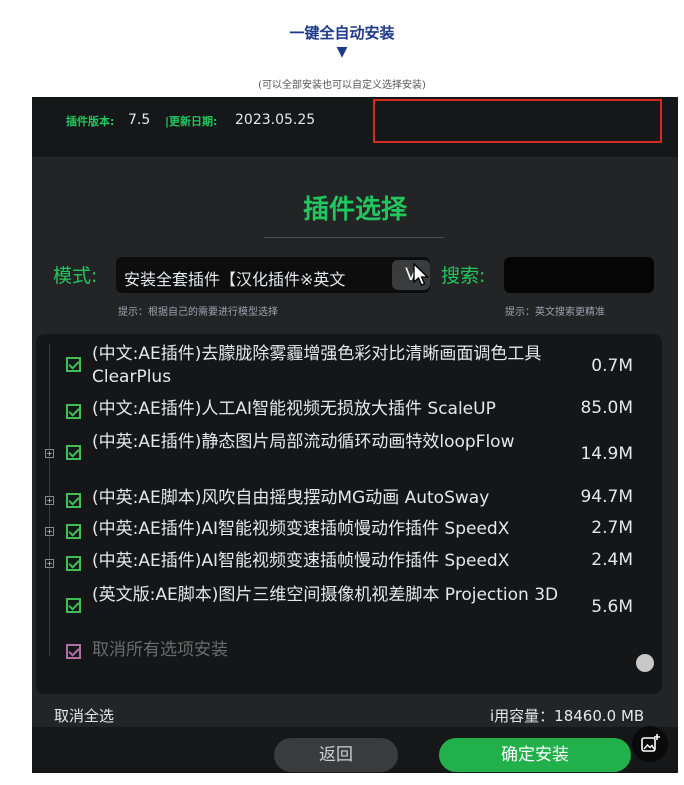 The width and height of the screenshot is (684, 785). I want to click on update-date-label: |更新日期:, so click(191, 121).